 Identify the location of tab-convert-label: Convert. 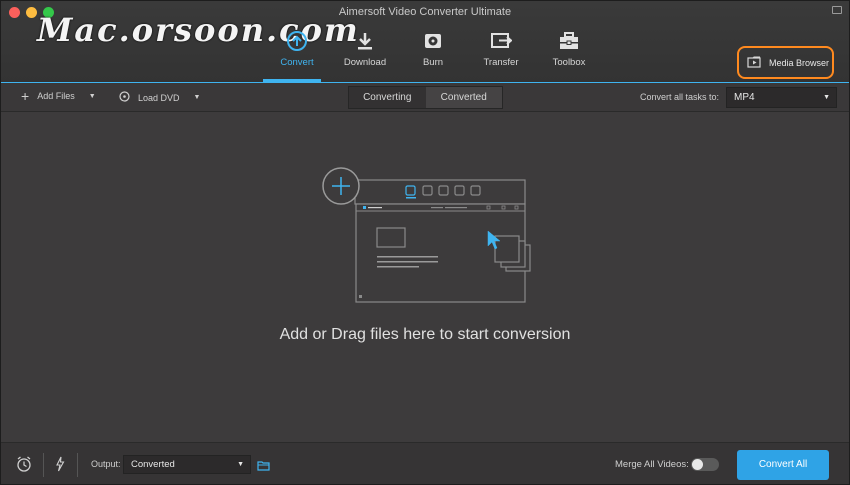
(297, 62).